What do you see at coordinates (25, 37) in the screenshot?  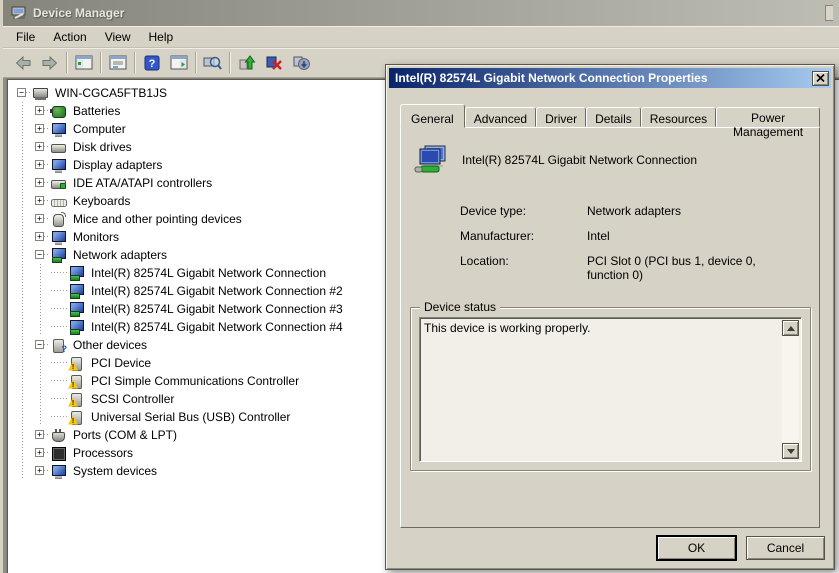 I see `menu-file: File` at bounding box center [25, 37].